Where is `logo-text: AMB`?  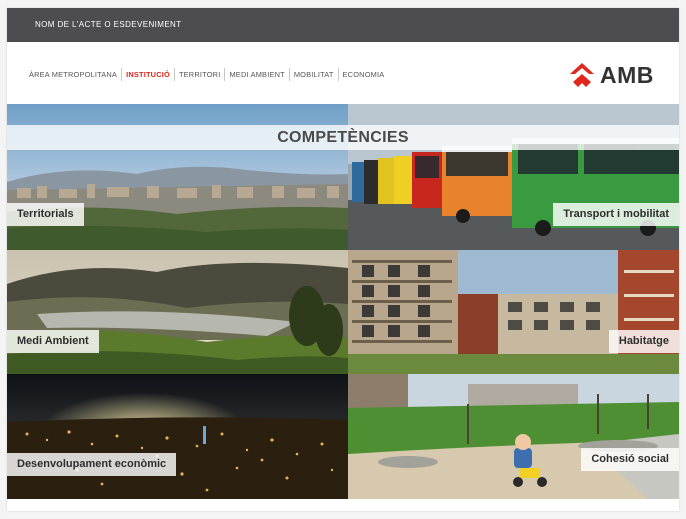 logo-text: AMB is located at coordinates (627, 74).